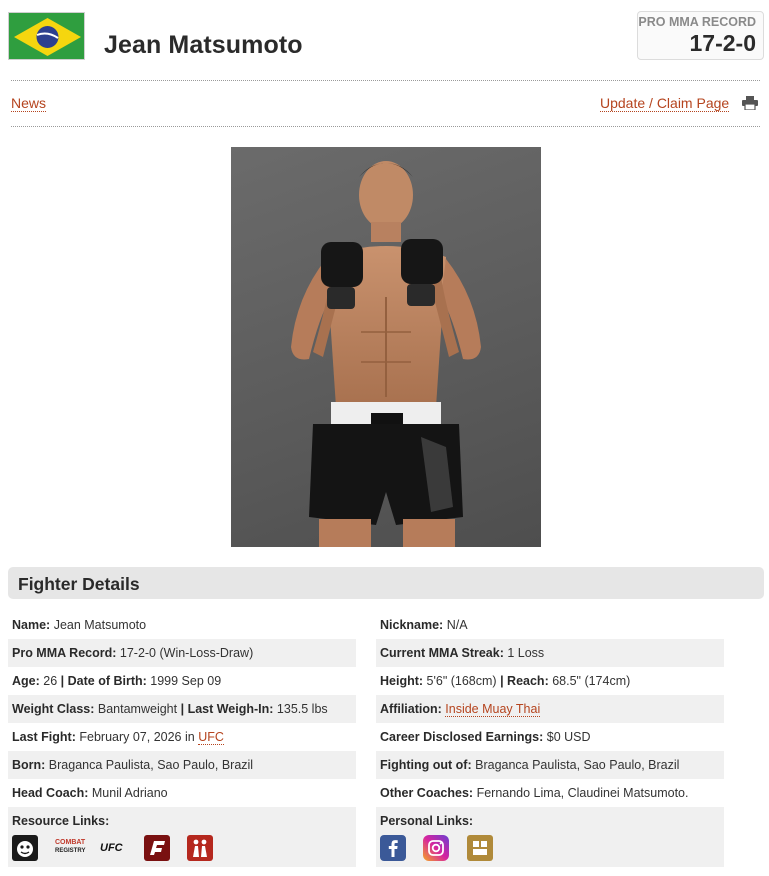 The image size is (769, 876). I want to click on fighter-details-heading: Fighter Details, so click(386, 583).